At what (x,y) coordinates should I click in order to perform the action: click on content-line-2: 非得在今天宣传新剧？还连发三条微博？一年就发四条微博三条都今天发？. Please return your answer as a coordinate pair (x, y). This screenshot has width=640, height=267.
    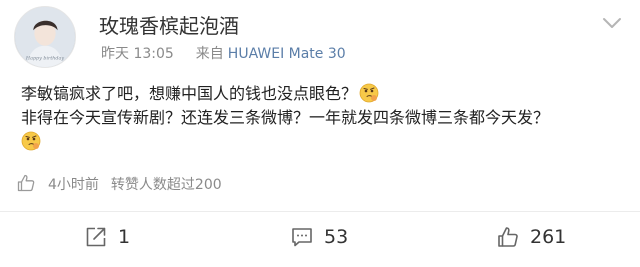
    Looking at the image, I should click on (285, 117).